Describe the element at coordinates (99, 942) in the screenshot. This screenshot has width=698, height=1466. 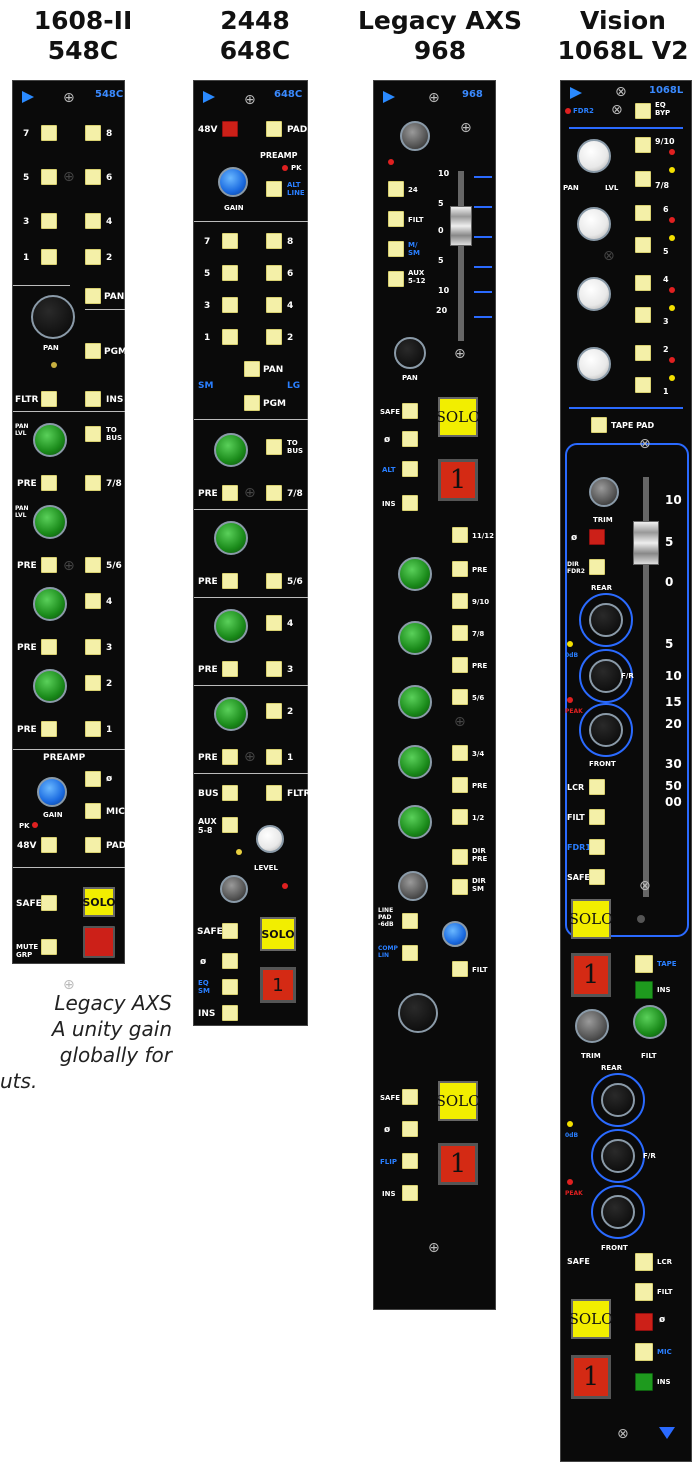
I see `mute-button` at that location.